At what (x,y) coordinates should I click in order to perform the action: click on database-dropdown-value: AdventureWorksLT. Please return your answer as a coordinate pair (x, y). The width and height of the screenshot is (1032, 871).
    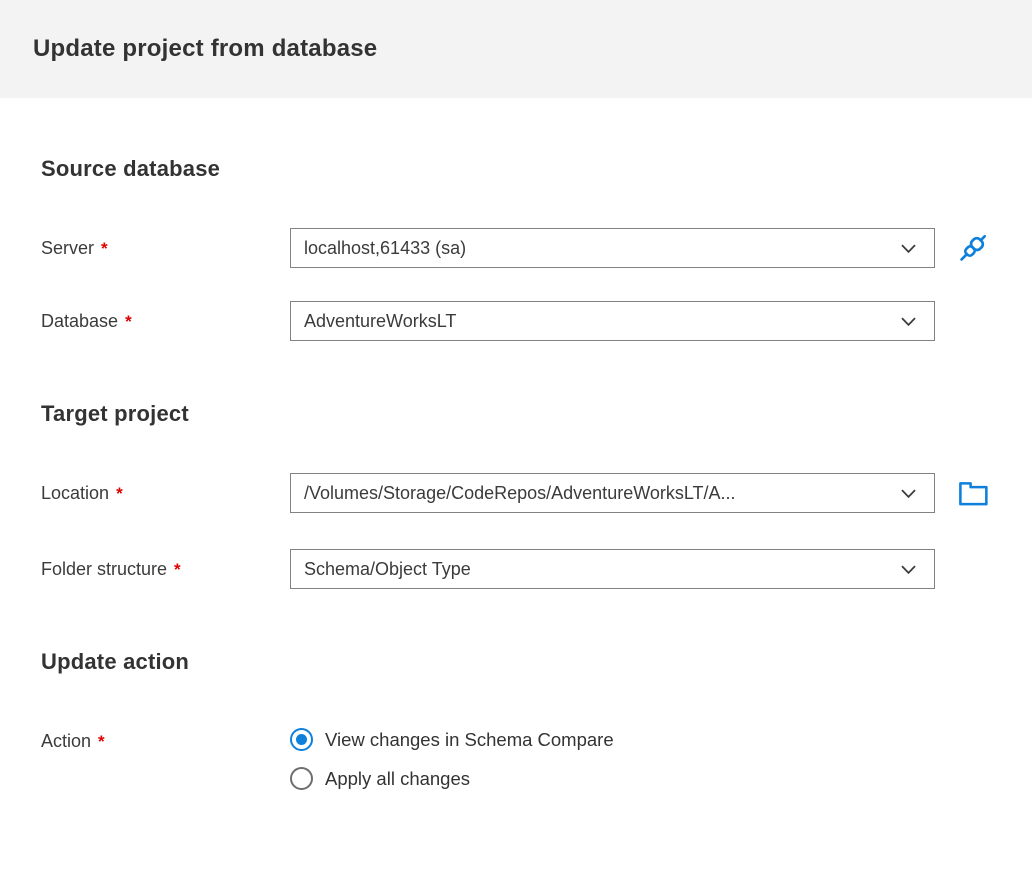
    Looking at the image, I should click on (380, 320).